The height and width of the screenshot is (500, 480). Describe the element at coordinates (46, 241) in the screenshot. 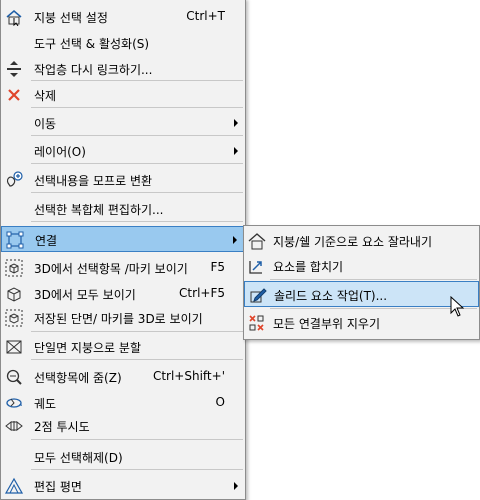

I see `menu-label: 연결` at that location.